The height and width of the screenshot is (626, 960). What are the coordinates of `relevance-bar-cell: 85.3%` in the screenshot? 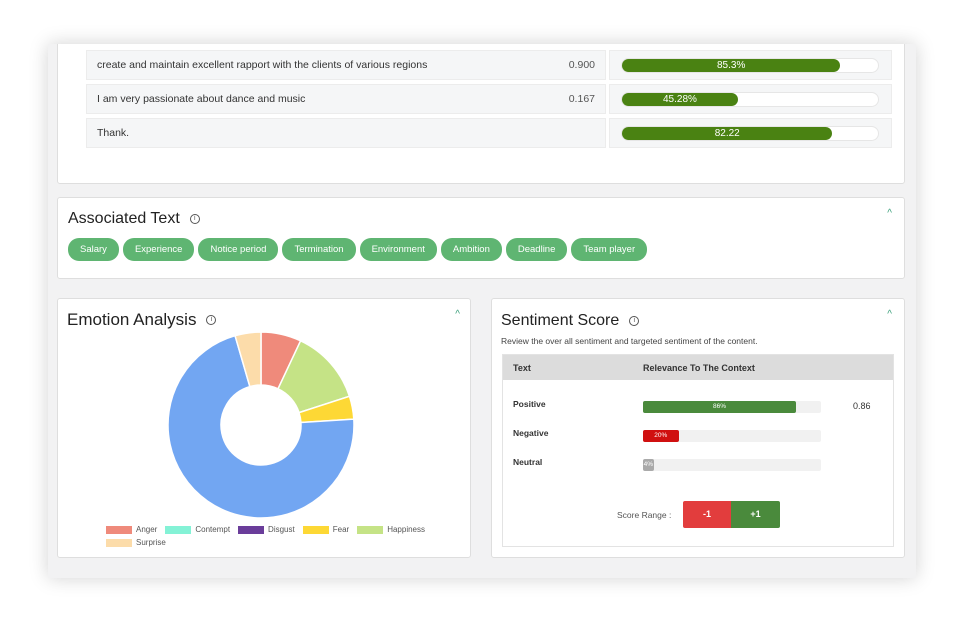 It's located at (750, 65).